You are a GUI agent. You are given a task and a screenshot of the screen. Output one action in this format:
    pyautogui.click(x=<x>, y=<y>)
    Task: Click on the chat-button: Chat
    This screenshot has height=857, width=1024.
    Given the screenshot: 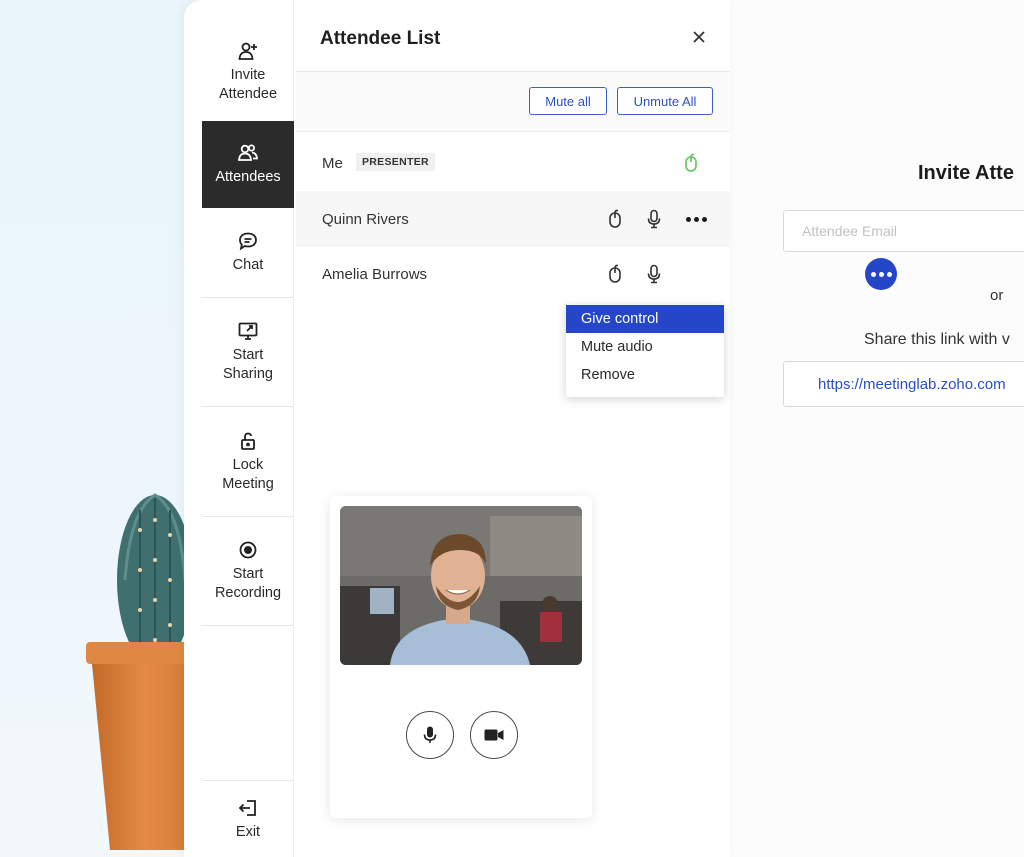 What is the action you would take?
    pyautogui.click(x=248, y=253)
    